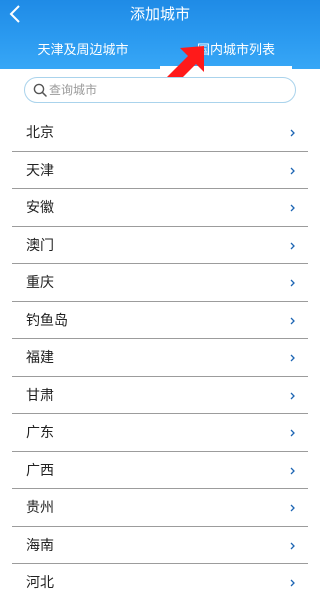  Describe the element at coordinates (160, 170) in the screenshot. I see `city-list-item: 天津` at that location.